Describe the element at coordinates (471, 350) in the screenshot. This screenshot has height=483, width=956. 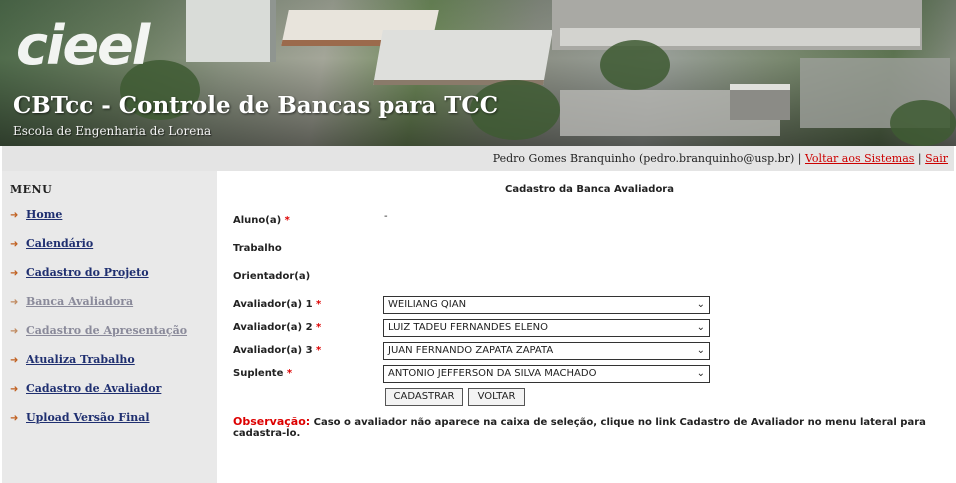
I see `avaliador3-selected: JUAN FERNANDO ZAPATA ZAPATA` at that location.